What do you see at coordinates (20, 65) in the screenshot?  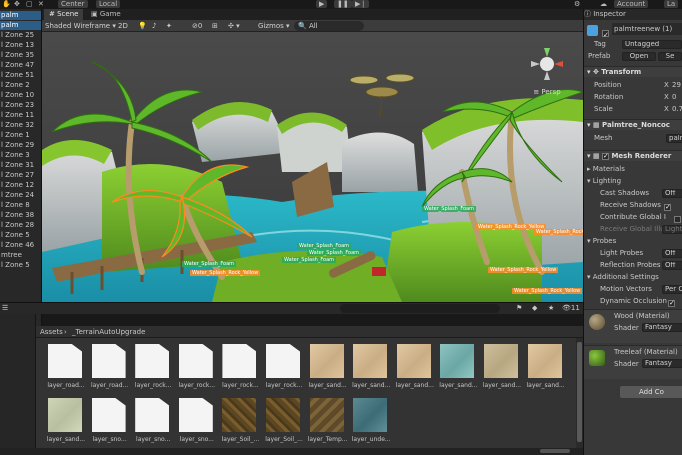 I see `hierarchy-item: l Zone 47` at bounding box center [20, 65].